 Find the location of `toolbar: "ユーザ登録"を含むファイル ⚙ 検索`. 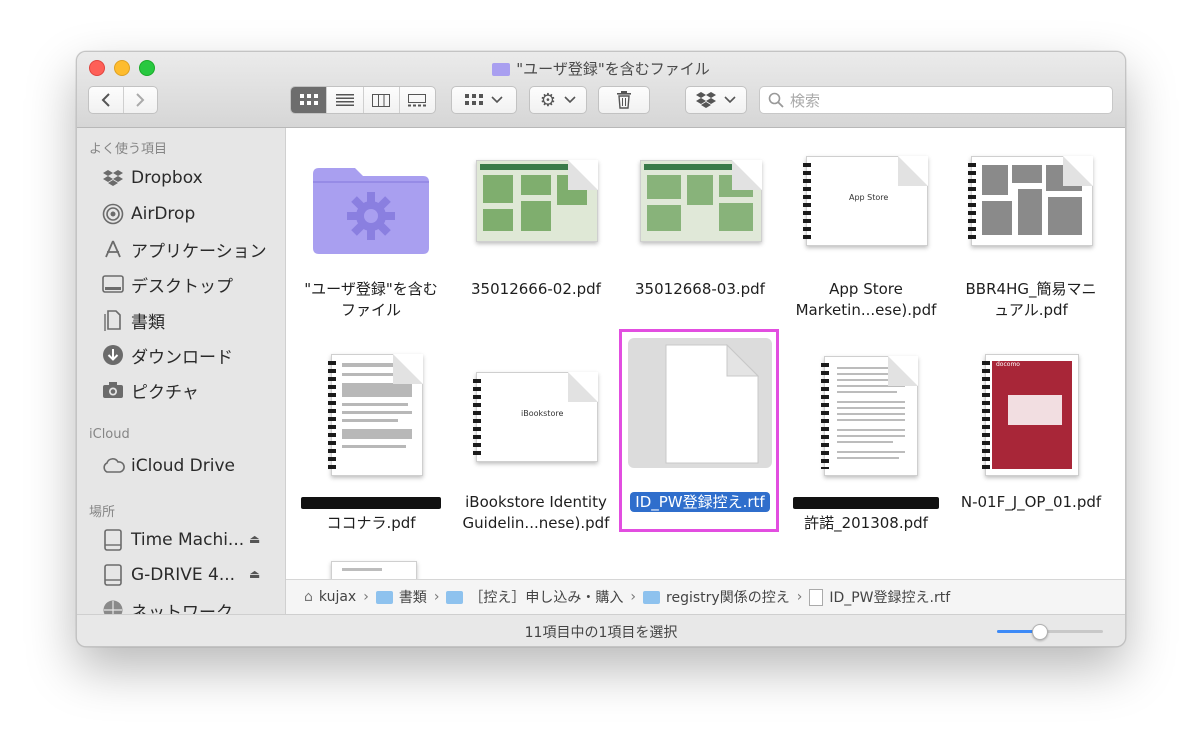

toolbar: "ユーザ登録"を含むファイル ⚙ 検索 is located at coordinates (601, 90).